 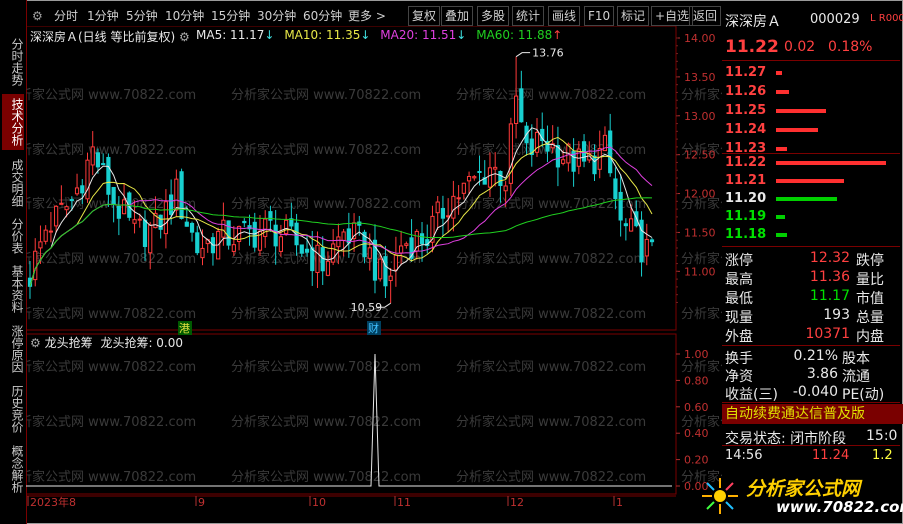 I want to click on last-price: 11.22, so click(x=752, y=47).